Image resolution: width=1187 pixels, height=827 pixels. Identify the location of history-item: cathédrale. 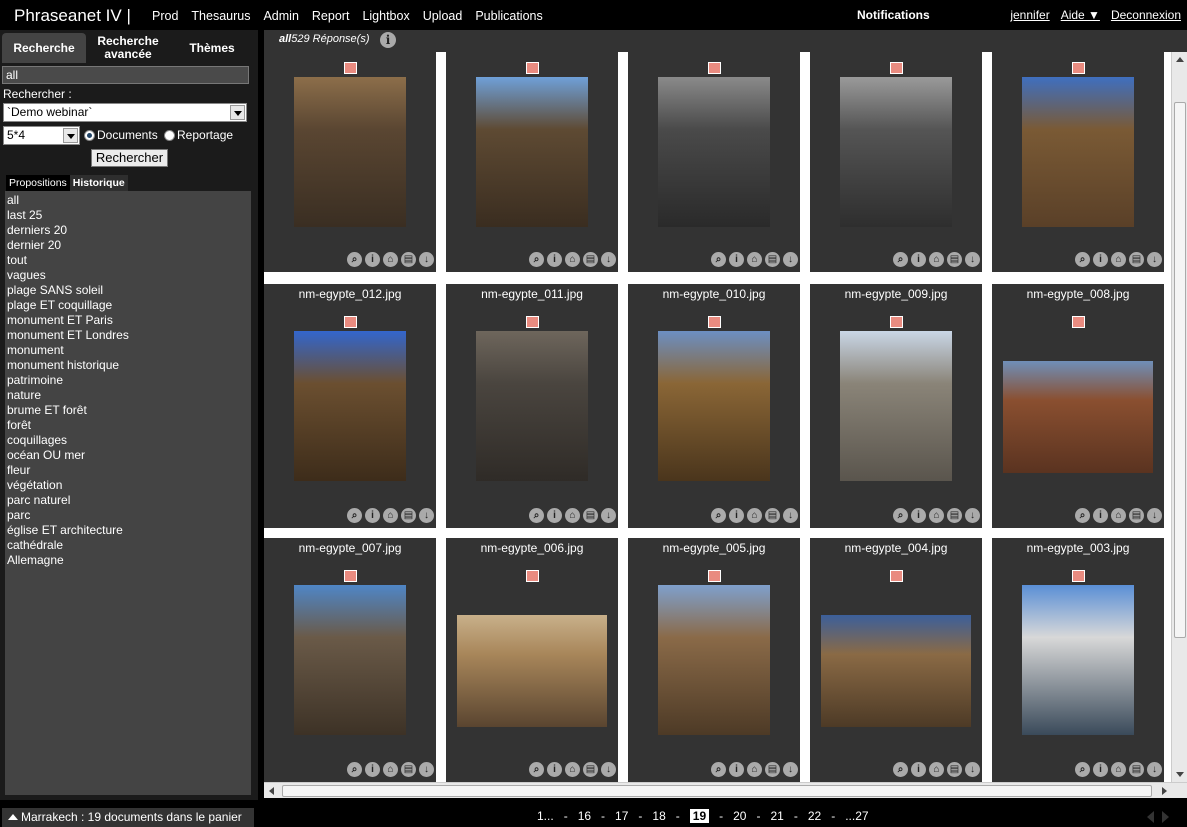
(128, 545).